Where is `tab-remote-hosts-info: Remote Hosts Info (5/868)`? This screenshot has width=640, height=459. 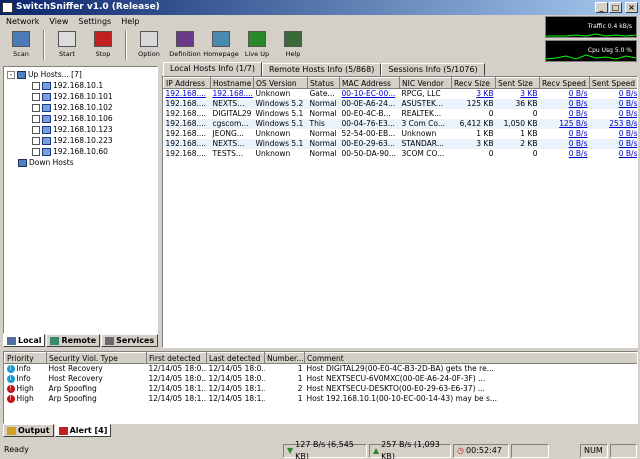 tab-remote-hosts-info: Remote Hosts Info (5/868) is located at coordinates (322, 69).